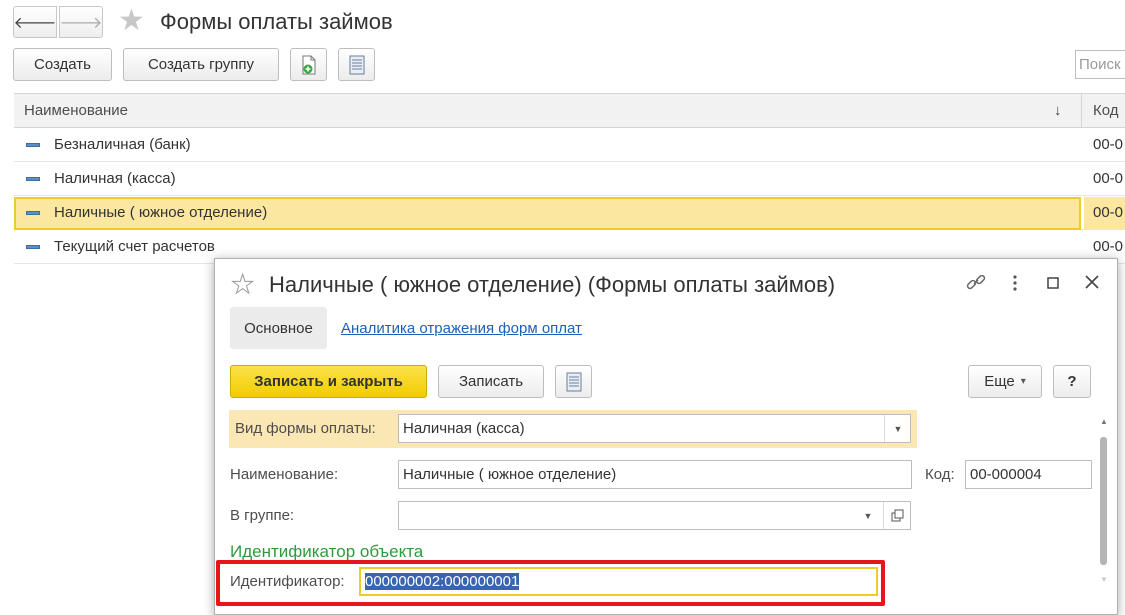 The width and height of the screenshot is (1125, 615). Describe the element at coordinates (327, 551) in the screenshot. I see `section-title: Идентификатор объекта` at that location.